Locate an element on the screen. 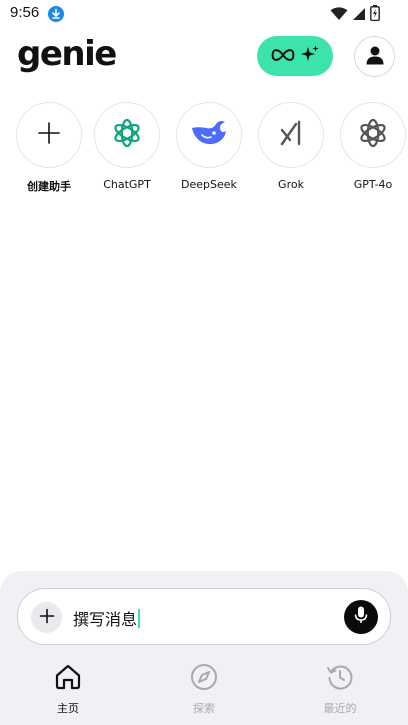 The height and width of the screenshot is (725, 408). status-bar: 9:56 is located at coordinates (204, 14).